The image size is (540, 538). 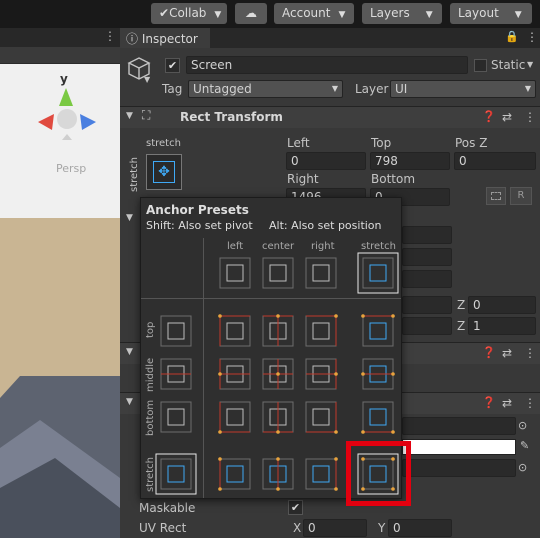 I want to click on preset-middle-stretch, so click(x=378, y=374).